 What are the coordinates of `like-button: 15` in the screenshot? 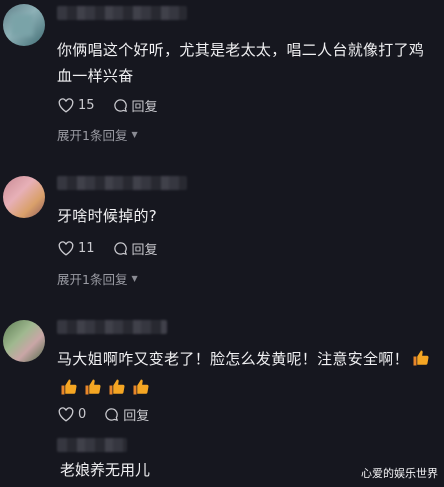 It's located at (76, 105).